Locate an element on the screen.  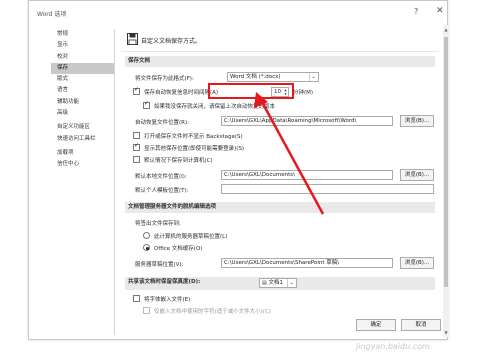
annotation-arrow-layer is located at coordinates (289, 153).